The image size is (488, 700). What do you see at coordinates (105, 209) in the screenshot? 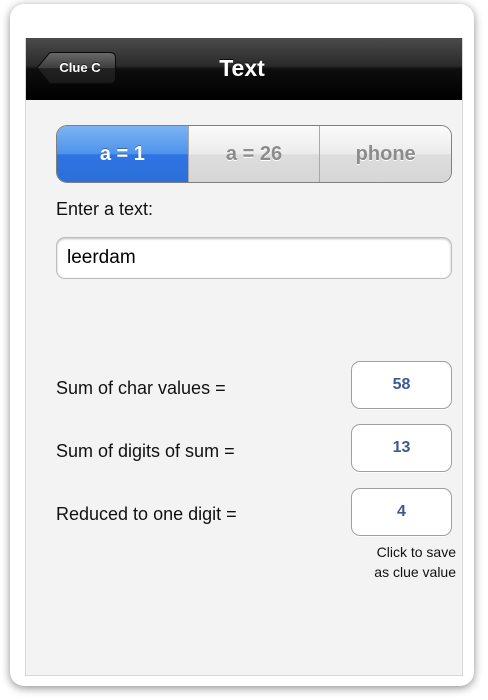
I see `enter-text-label: Enter a text:` at bounding box center [105, 209].